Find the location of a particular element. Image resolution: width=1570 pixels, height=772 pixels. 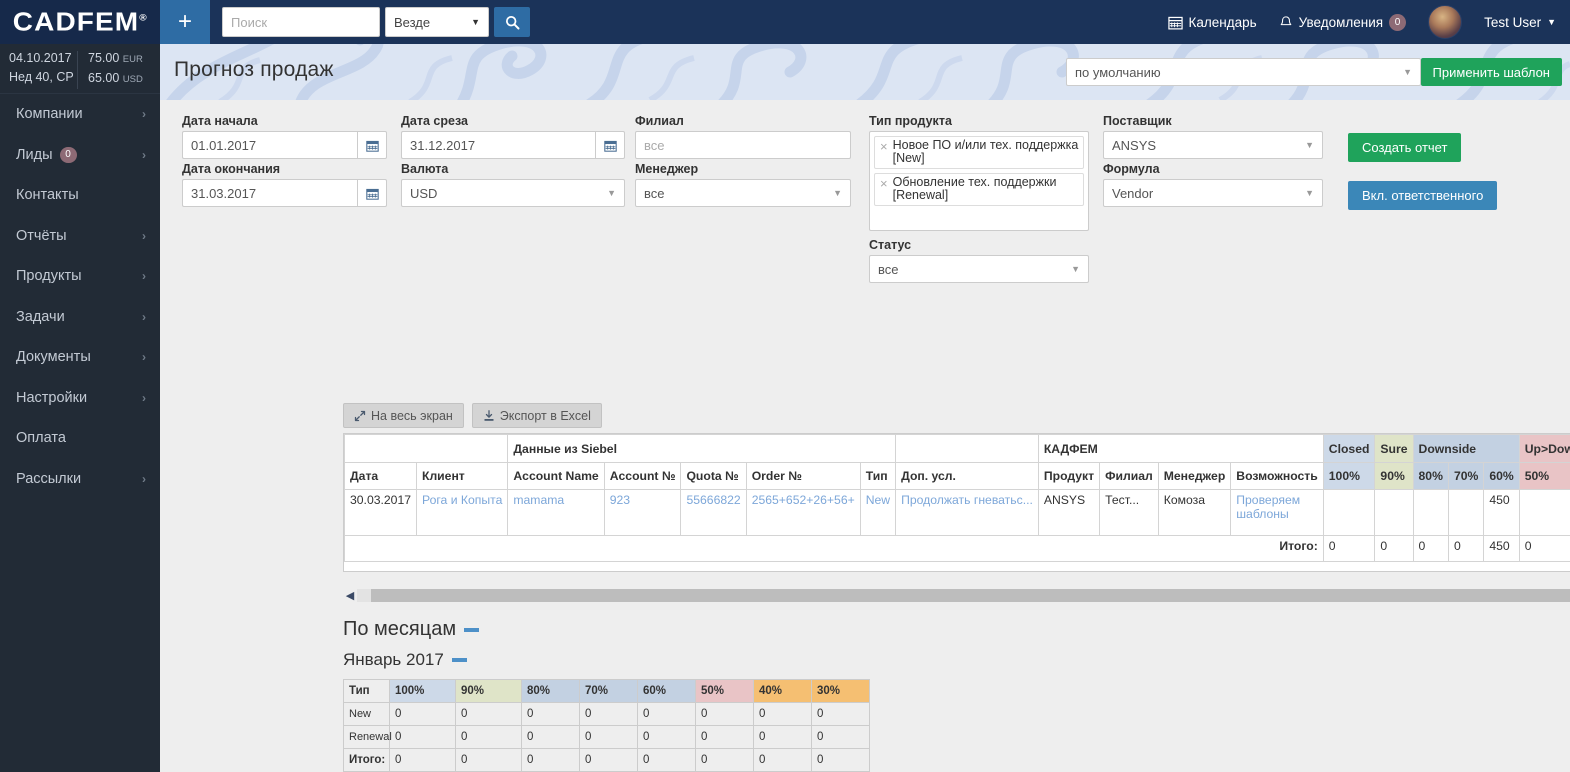

search-scope-select: Везде ▼ is located at coordinates (437, 22).